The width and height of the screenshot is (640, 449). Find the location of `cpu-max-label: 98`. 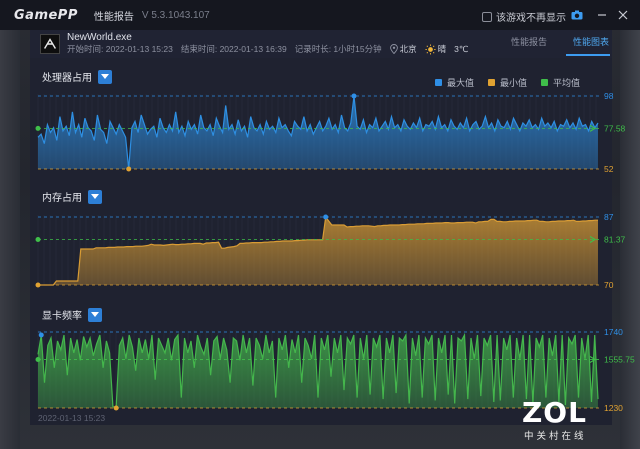

cpu-max-label: 98 is located at coordinates (609, 96).